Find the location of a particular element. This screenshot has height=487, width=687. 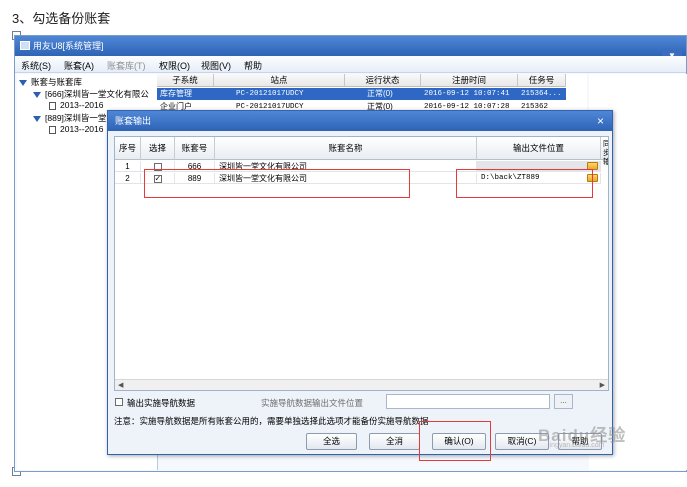

tree-item-666-period: 2013--2016 is located at coordinates (76, 105).